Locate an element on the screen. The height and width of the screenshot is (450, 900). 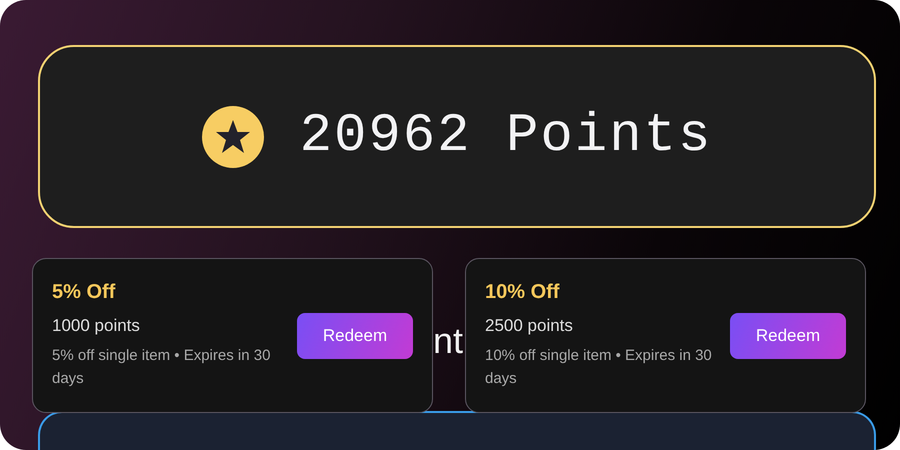
reward-description: 10% off single item • Expires in 30 days is located at coordinates (599, 367).